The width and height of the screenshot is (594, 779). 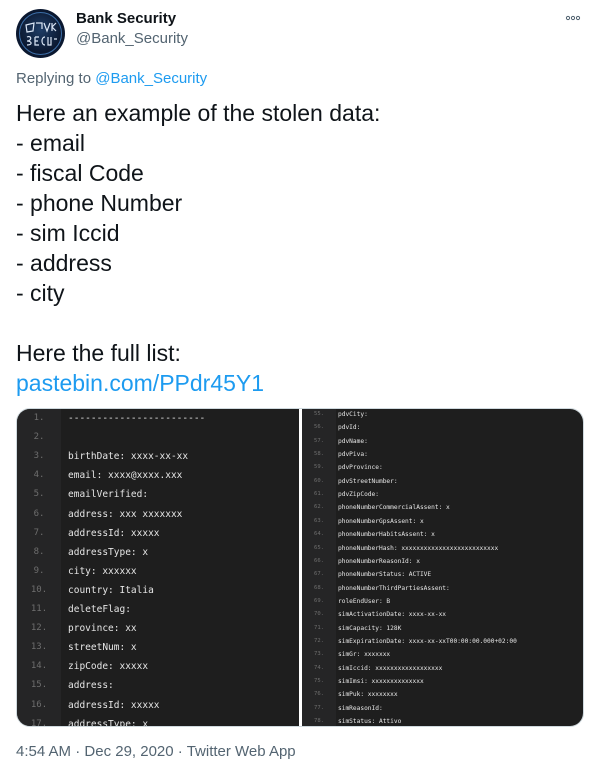 I want to click on avatar, so click(x=40, y=33).